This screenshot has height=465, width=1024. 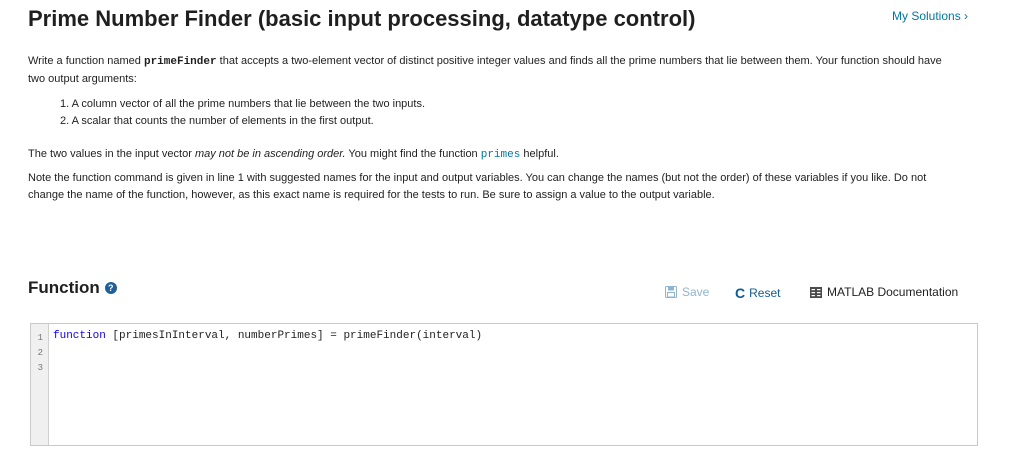 I want to click on line-number: 2, so click(x=40, y=353).